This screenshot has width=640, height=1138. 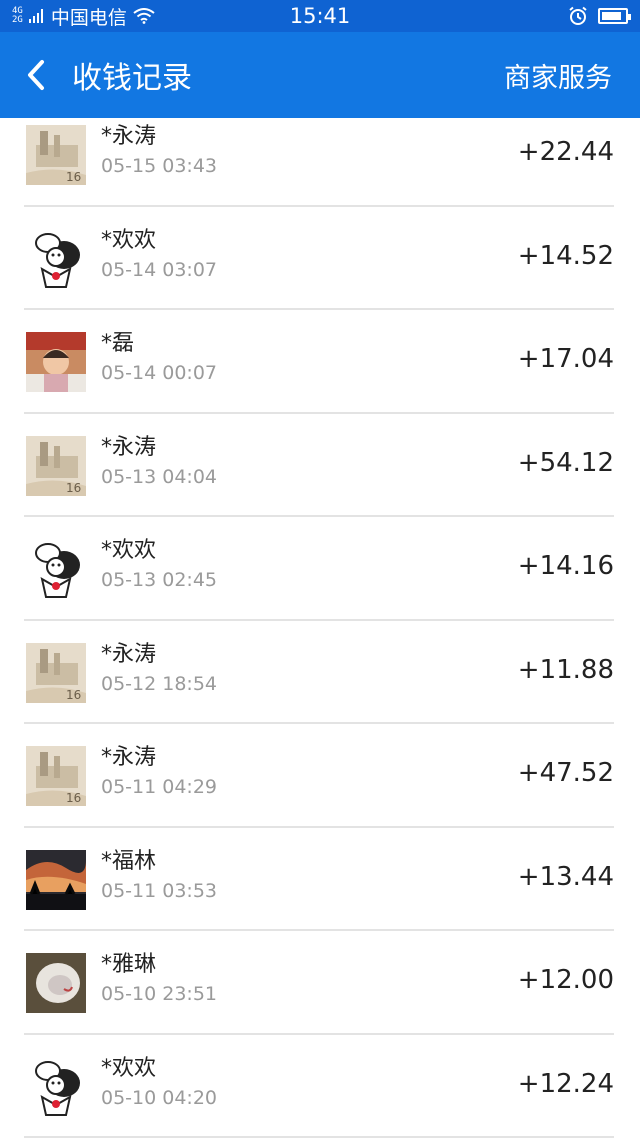 What do you see at coordinates (319, 162) in the screenshot?
I see `record-row: 16 *永涛 05-15 03:43 +22.44` at bounding box center [319, 162].